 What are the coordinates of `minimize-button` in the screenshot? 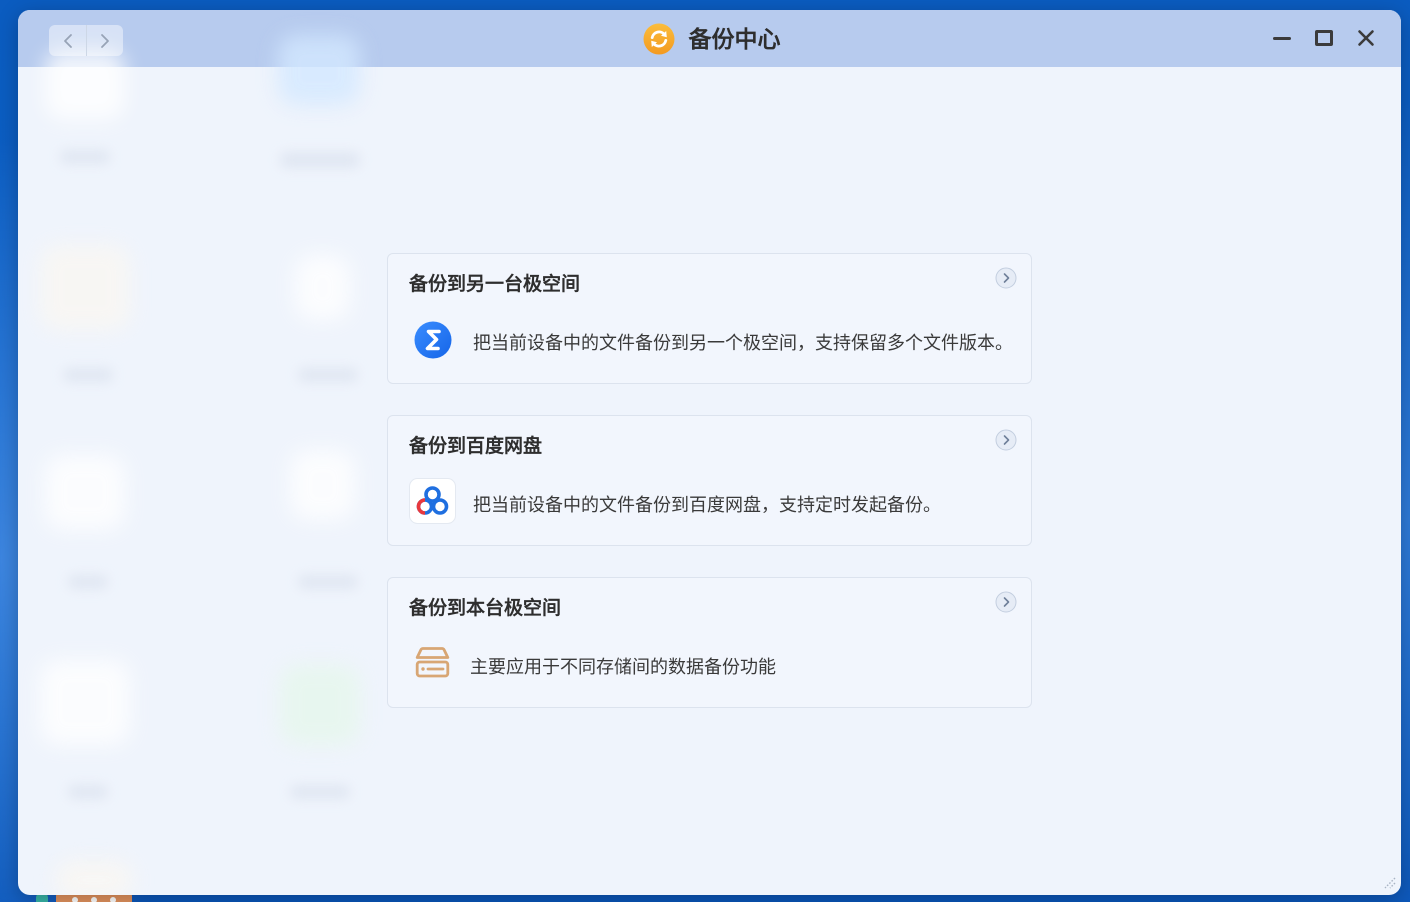 It's located at (1282, 38).